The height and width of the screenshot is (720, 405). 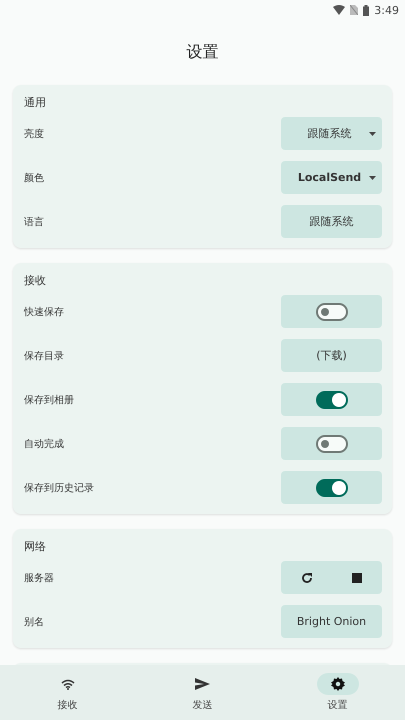 What do you see at coordinates (331, 621) in the screenshot?
I see `value-button: Bright Onion` at bounding box center [331, 621].